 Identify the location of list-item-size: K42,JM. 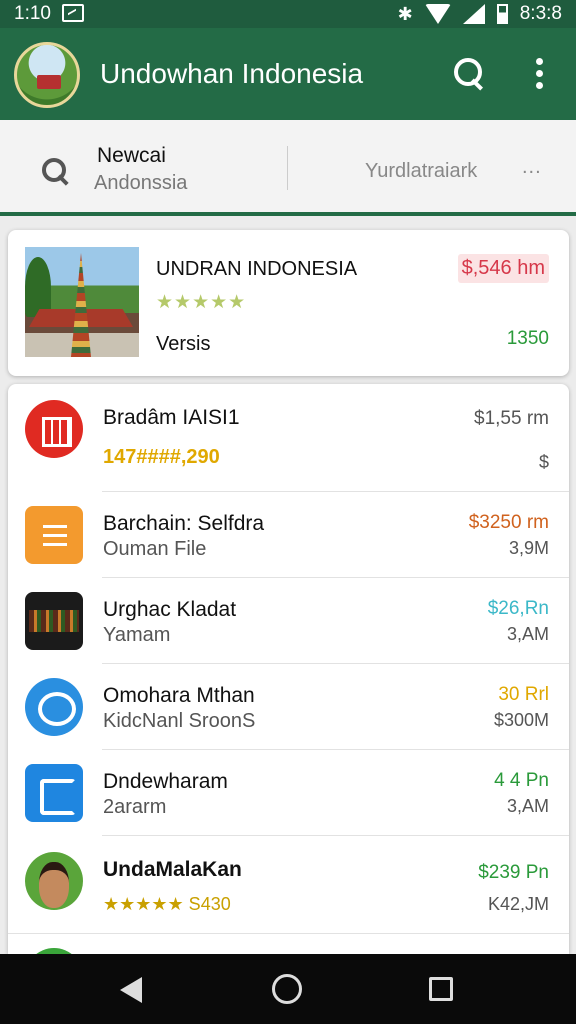
(518, 904).